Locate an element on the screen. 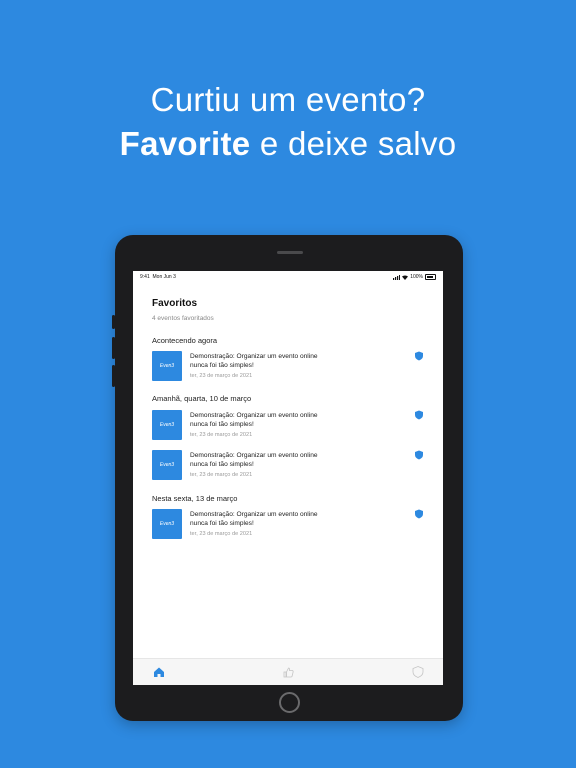 Image resolution: width=576 pixels, height=768 pixels. page-title: Favoritos is located at coordinates (175, 303).